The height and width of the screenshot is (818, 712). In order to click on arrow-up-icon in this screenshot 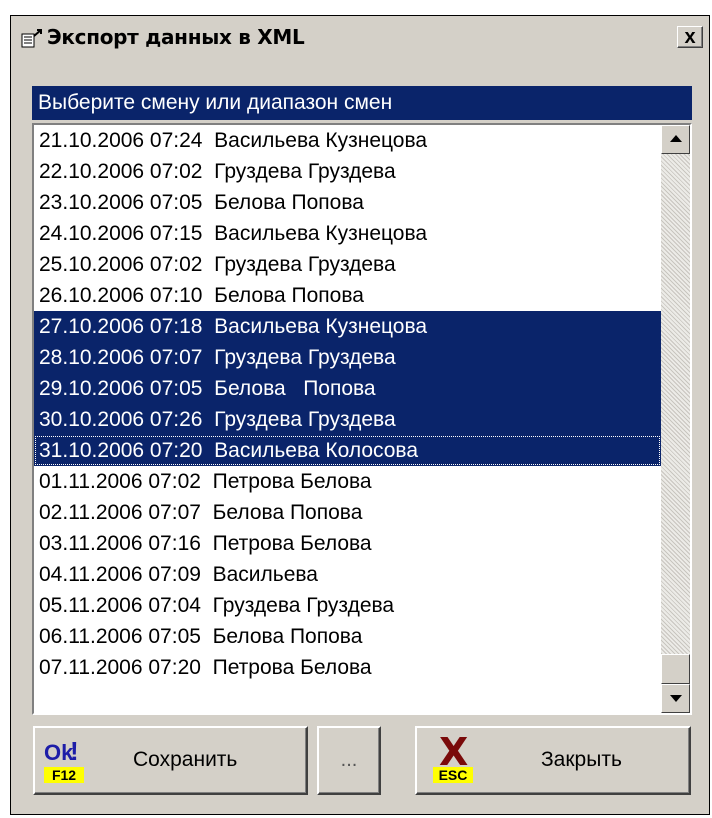, I will do `click(676, 138)`.